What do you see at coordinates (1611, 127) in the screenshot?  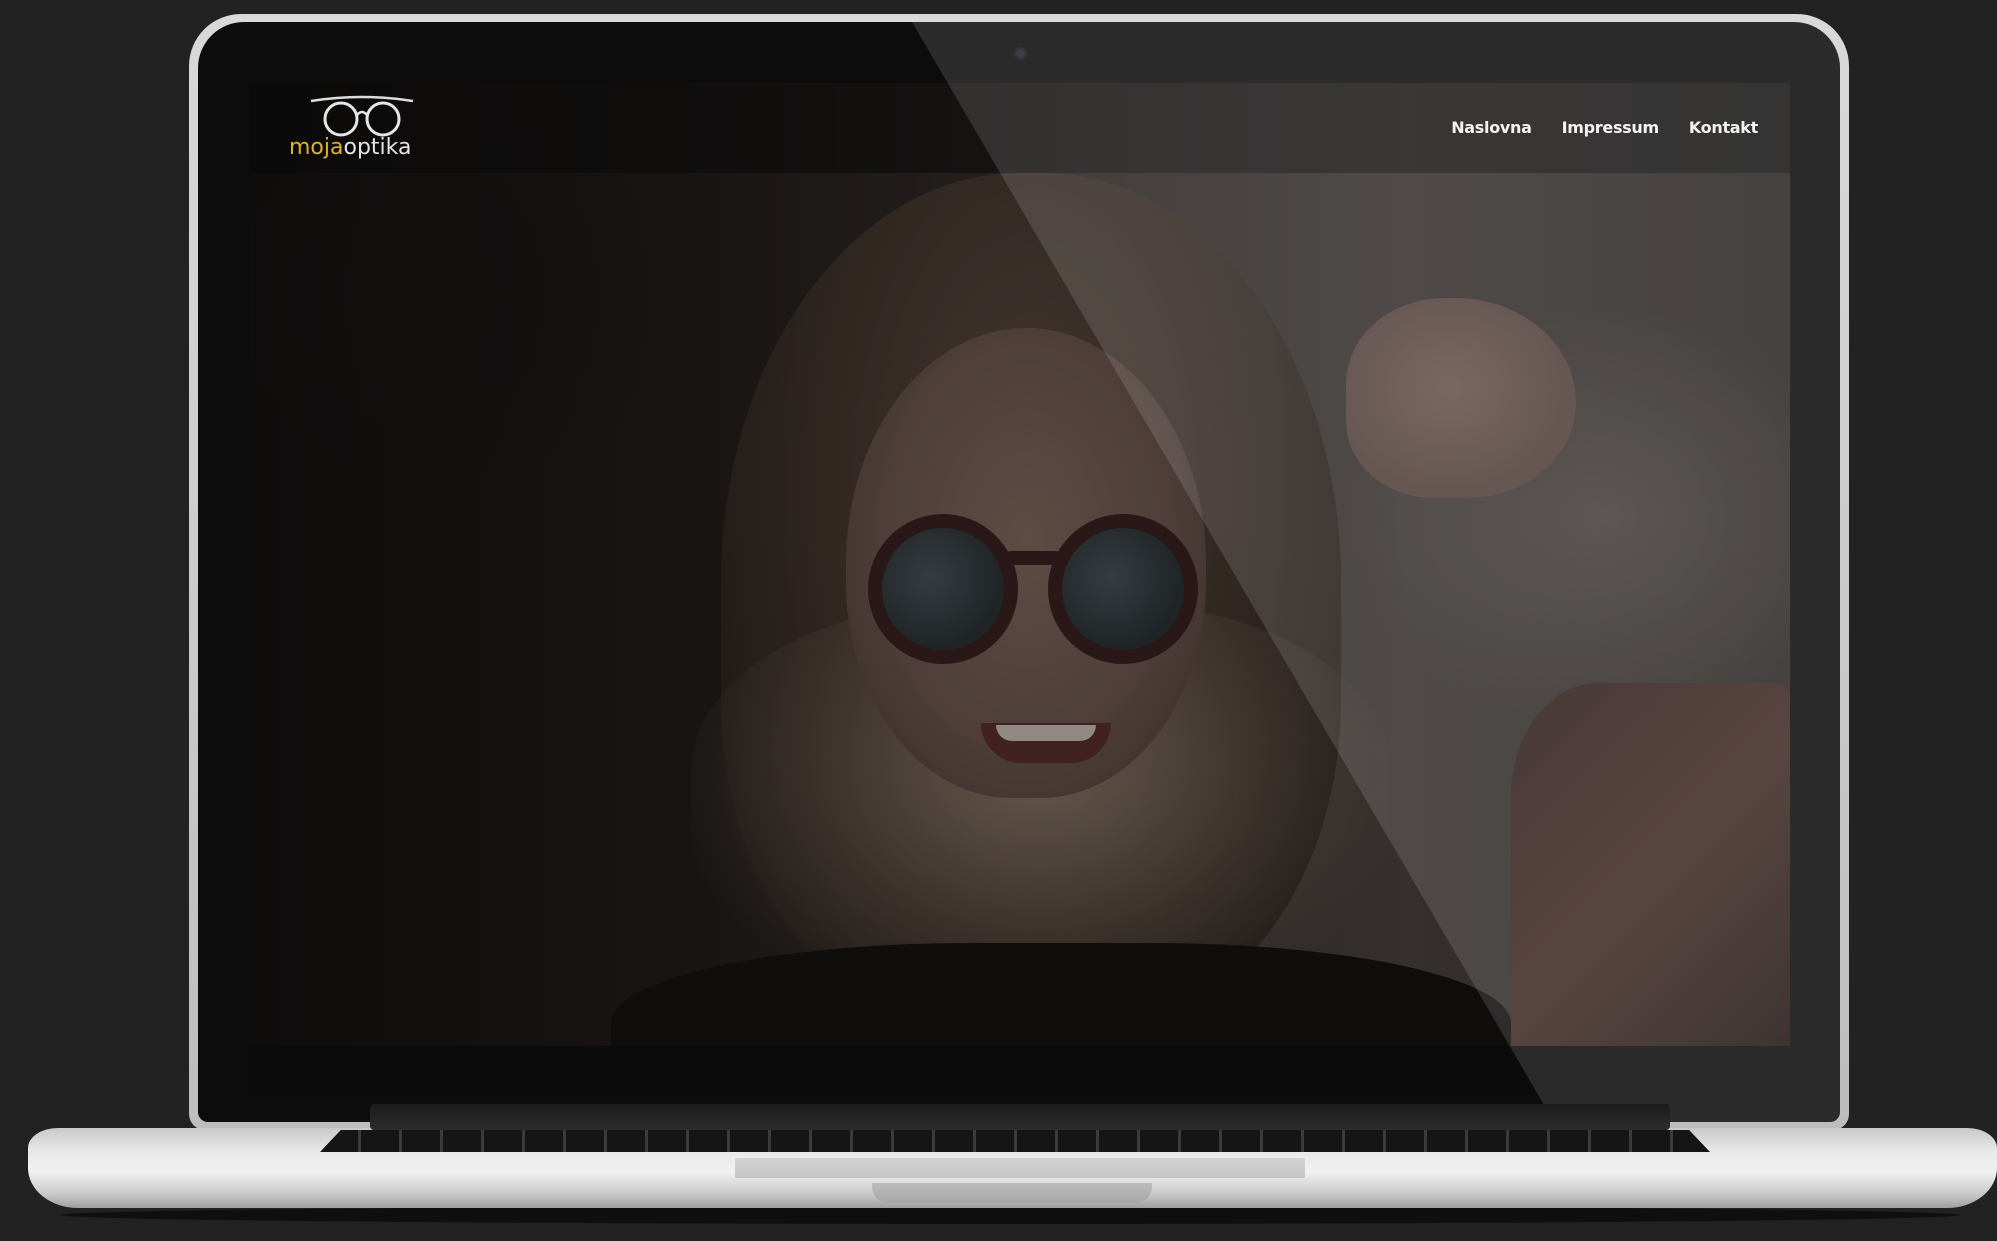 I see `nav-item-impressum: Impressum` at bounding box center [1611, 127].